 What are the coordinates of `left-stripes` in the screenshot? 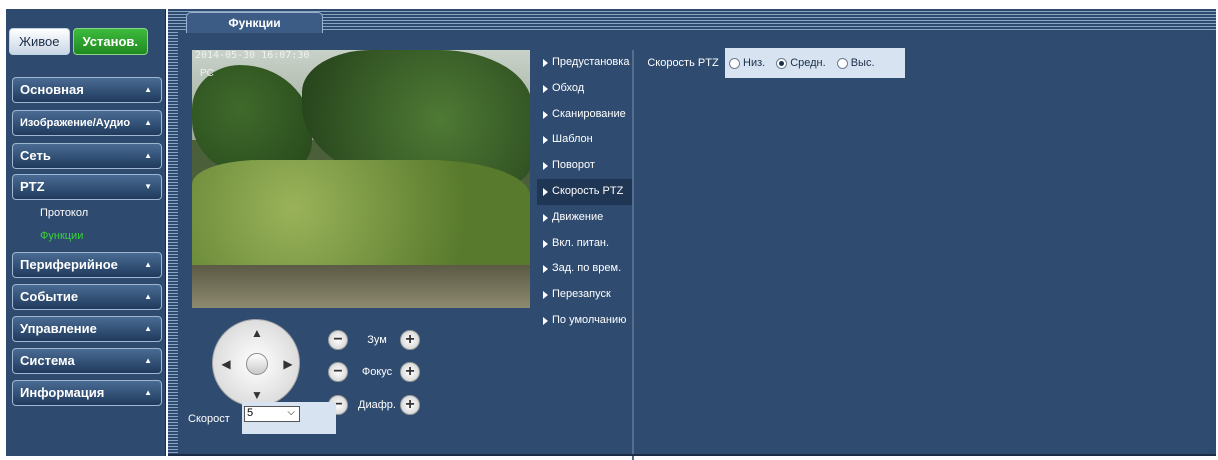 It's located at (173, 232).